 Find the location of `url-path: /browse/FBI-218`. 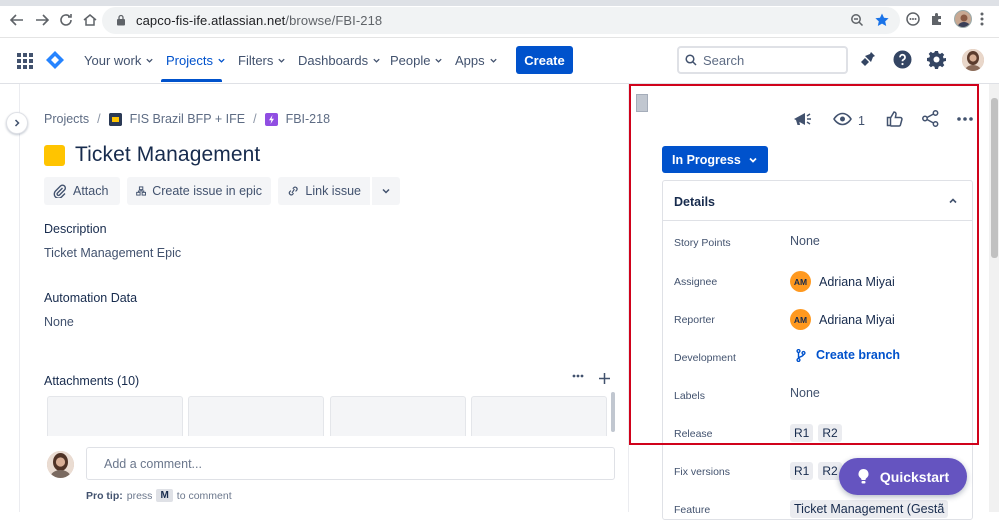

url-path: /browse/FBI-218 is located at coordinates (334, 20).